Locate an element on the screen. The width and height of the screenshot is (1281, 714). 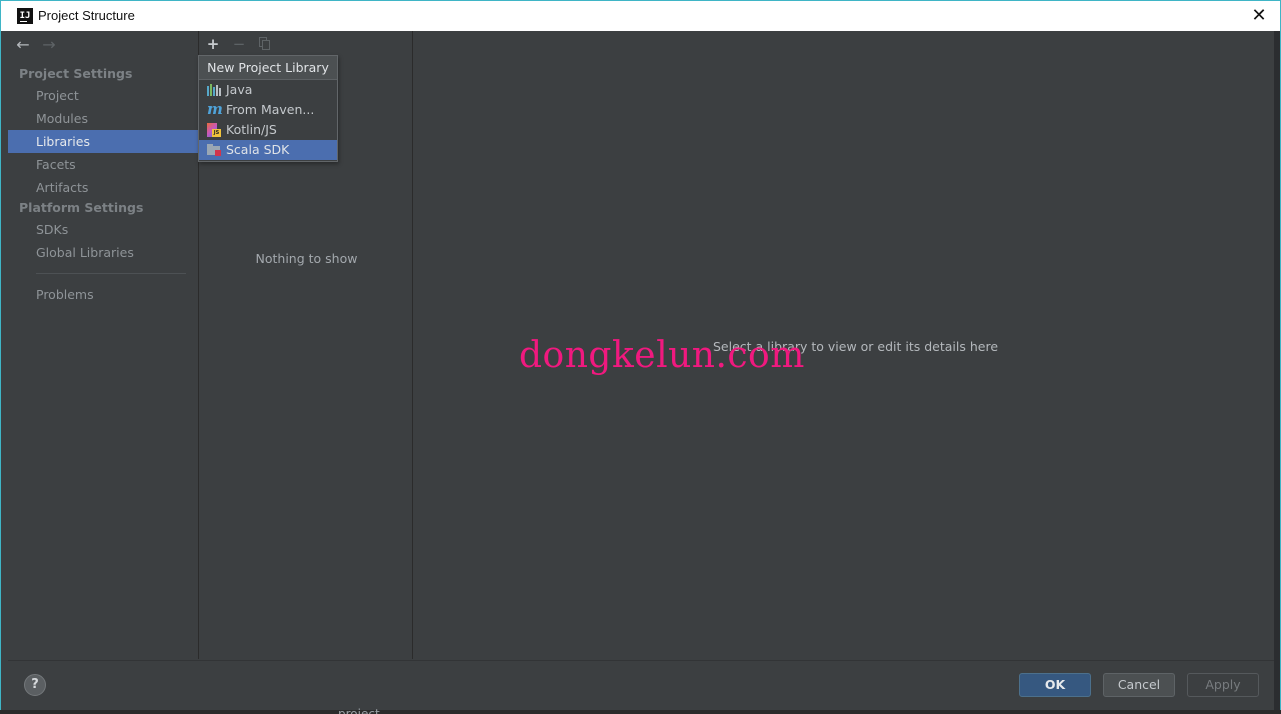
dialog-button-bar: ? OK Cancel Apply is located at coordinates (641, 685).